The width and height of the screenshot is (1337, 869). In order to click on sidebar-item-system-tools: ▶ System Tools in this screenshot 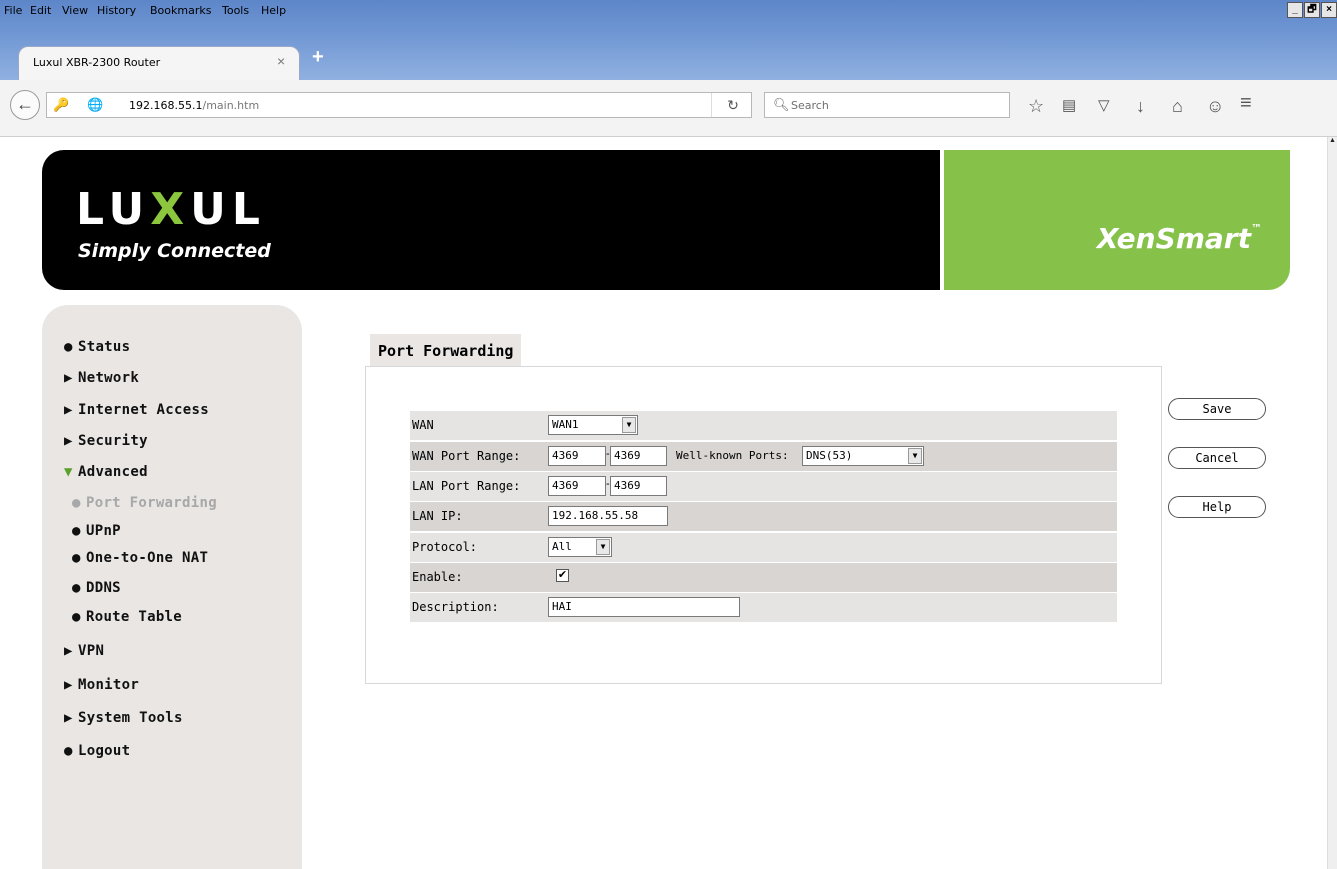, I will do `click(123, 718)`.